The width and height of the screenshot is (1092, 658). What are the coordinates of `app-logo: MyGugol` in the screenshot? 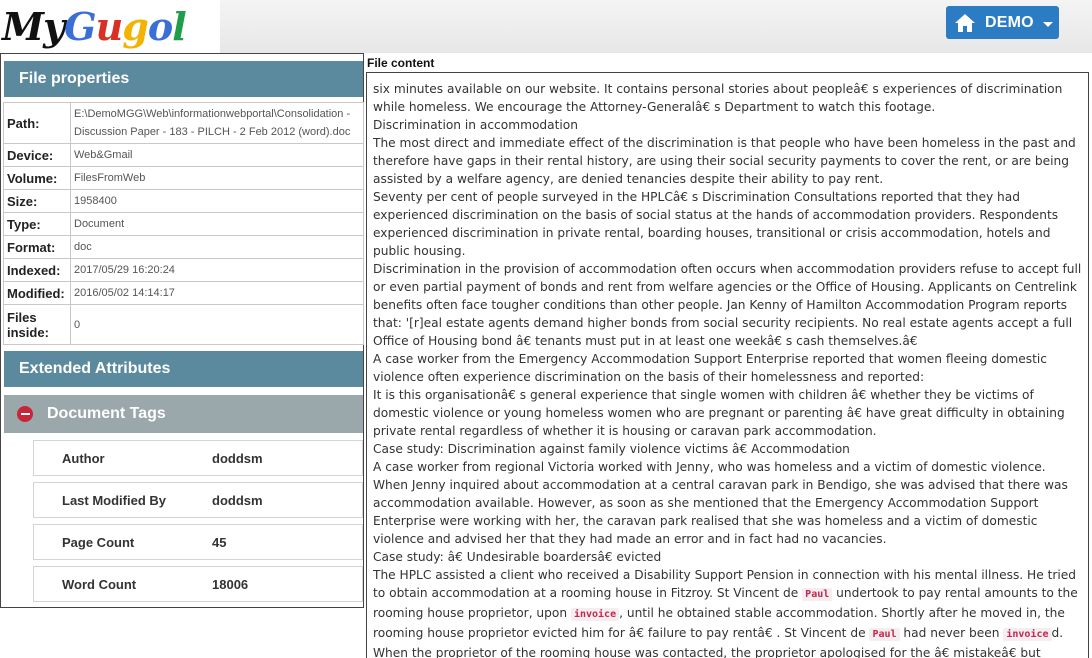 It's located at (110, 26).